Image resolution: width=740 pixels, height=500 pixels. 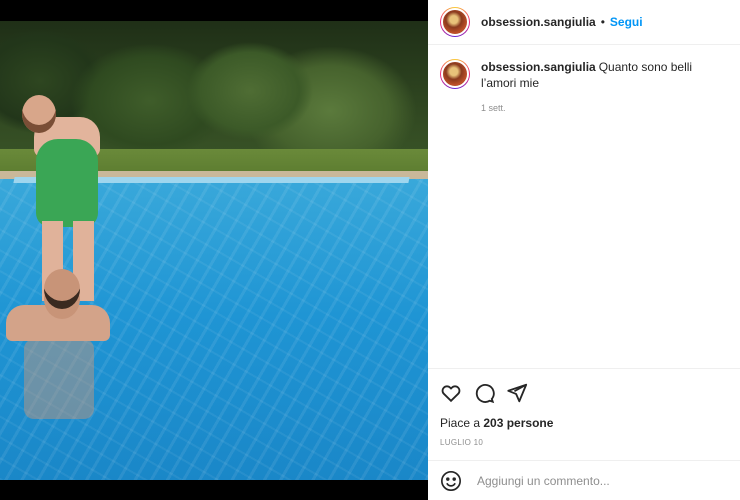 I want to click on heart-icon, so click(x=451, y=393).